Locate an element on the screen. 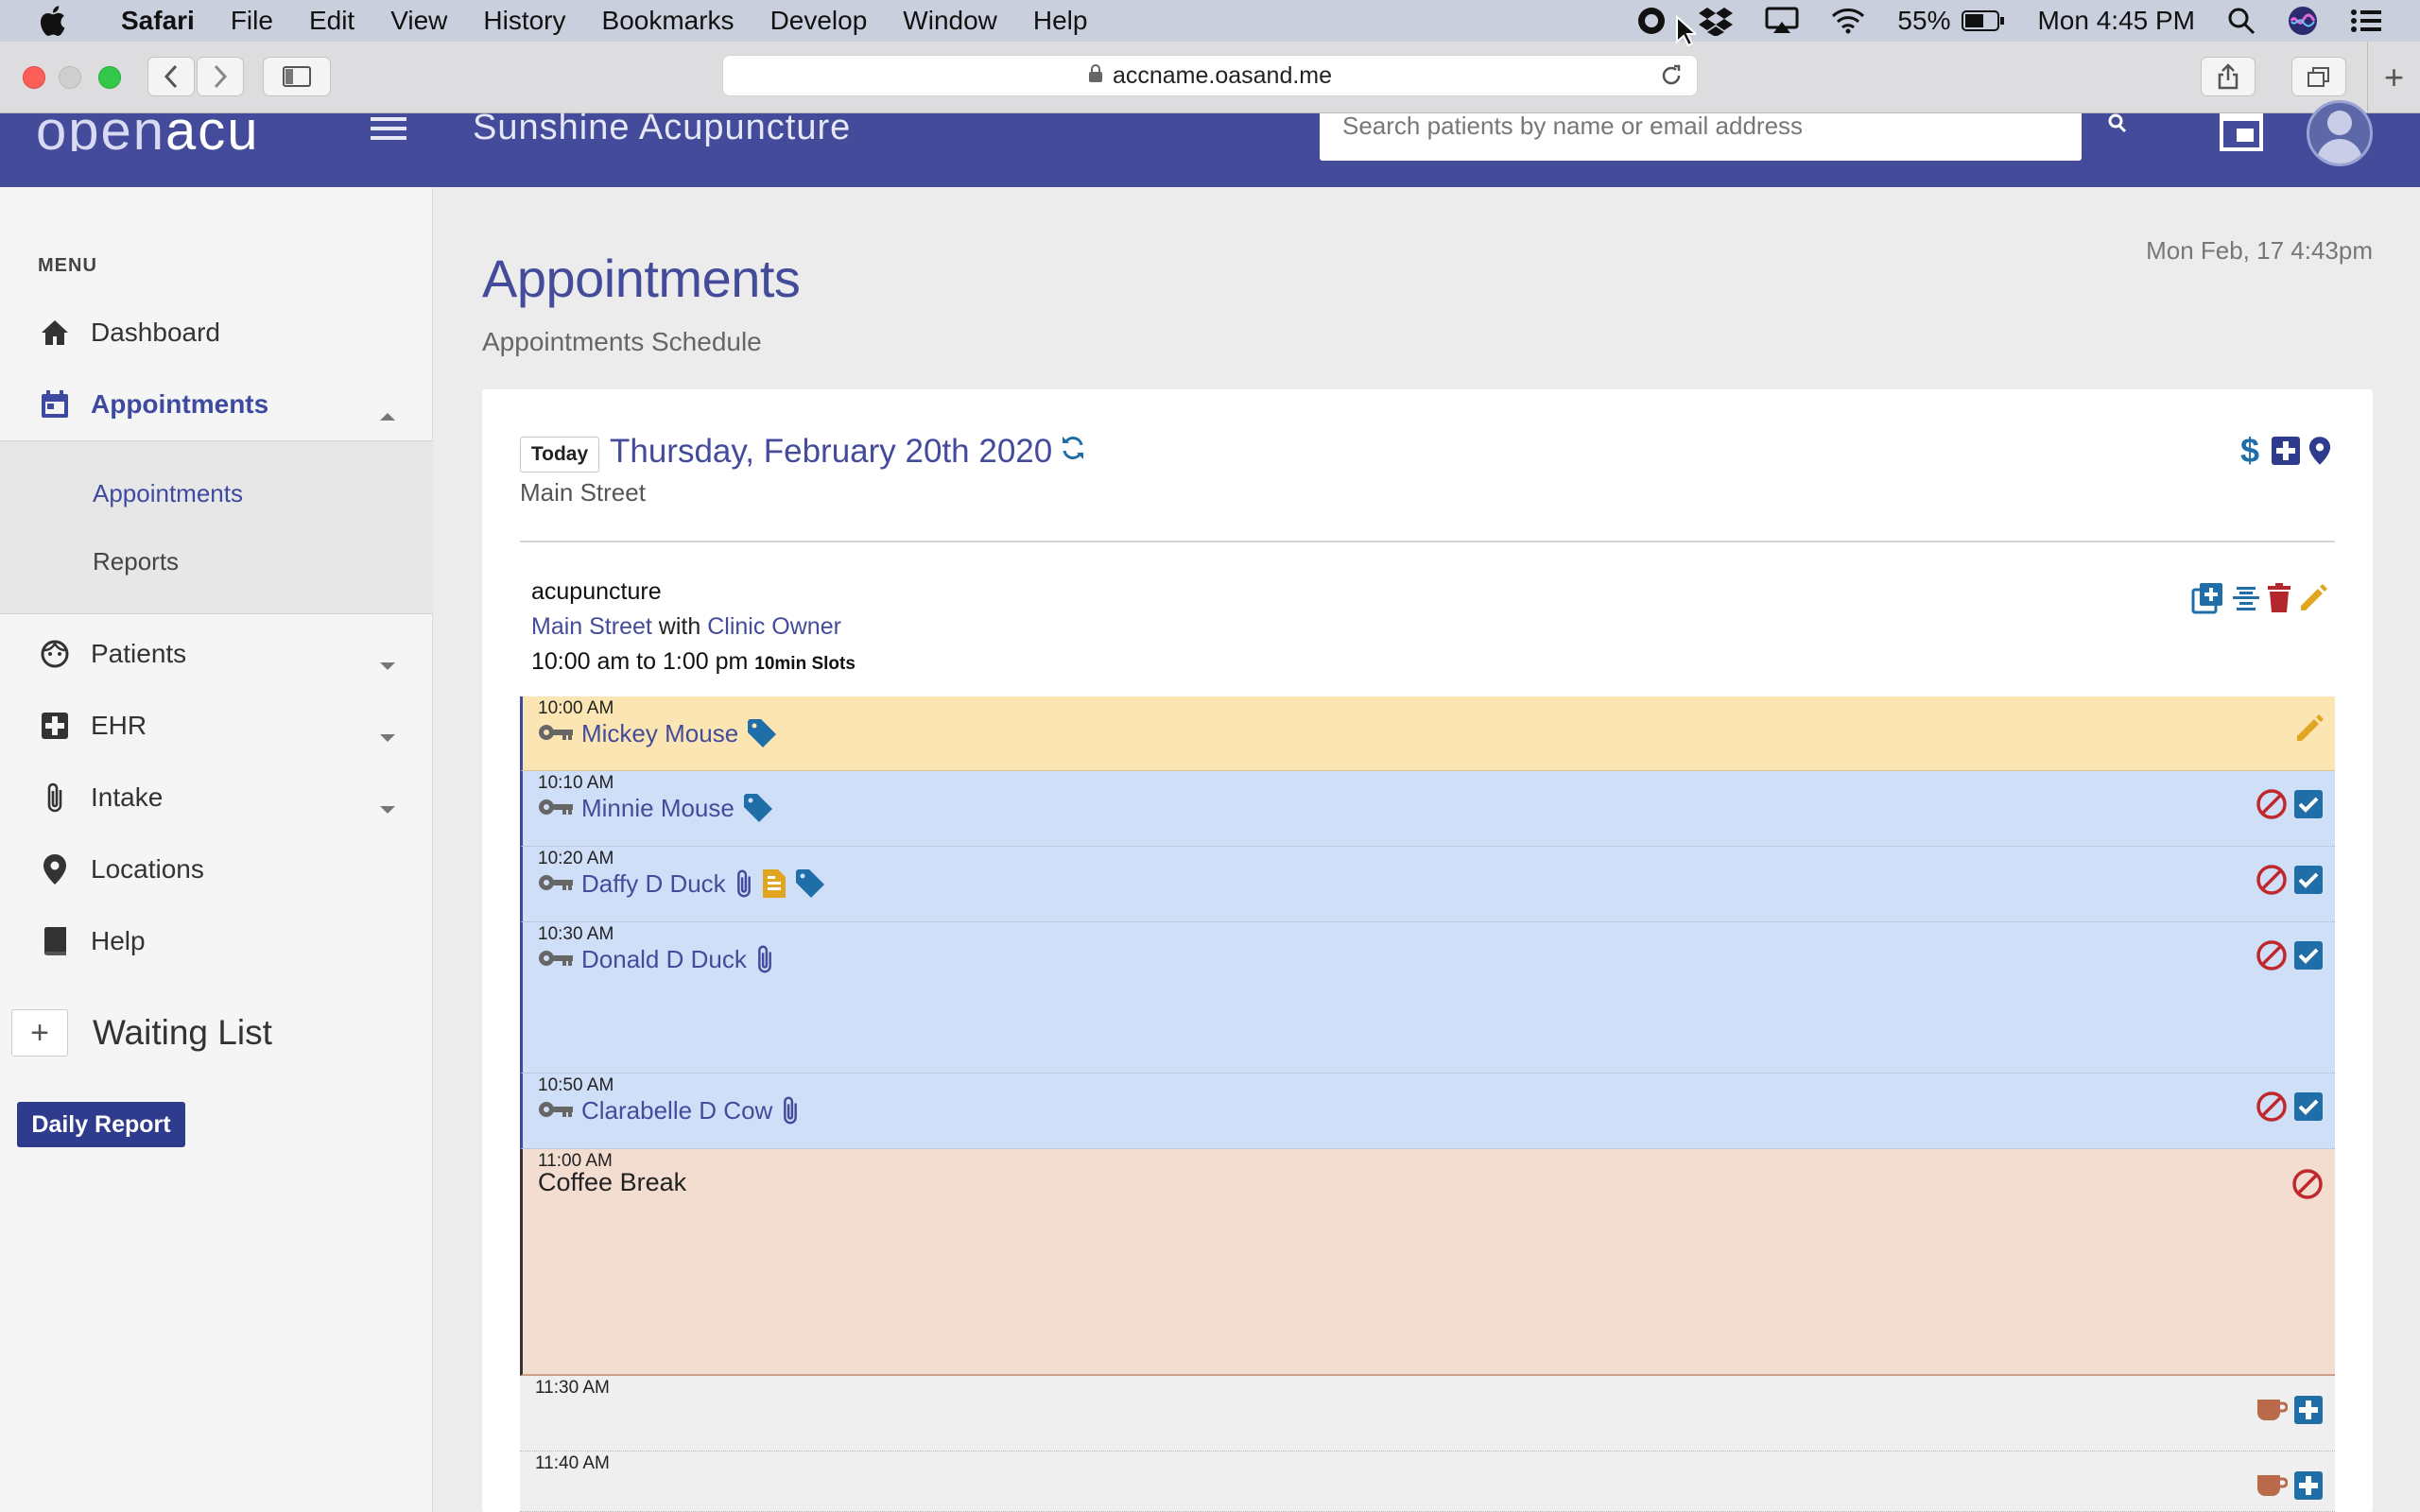 This screenshot has width=2420, height=1512. patient-name-link: Minnie Mouse is located at coordinates (658, 808).